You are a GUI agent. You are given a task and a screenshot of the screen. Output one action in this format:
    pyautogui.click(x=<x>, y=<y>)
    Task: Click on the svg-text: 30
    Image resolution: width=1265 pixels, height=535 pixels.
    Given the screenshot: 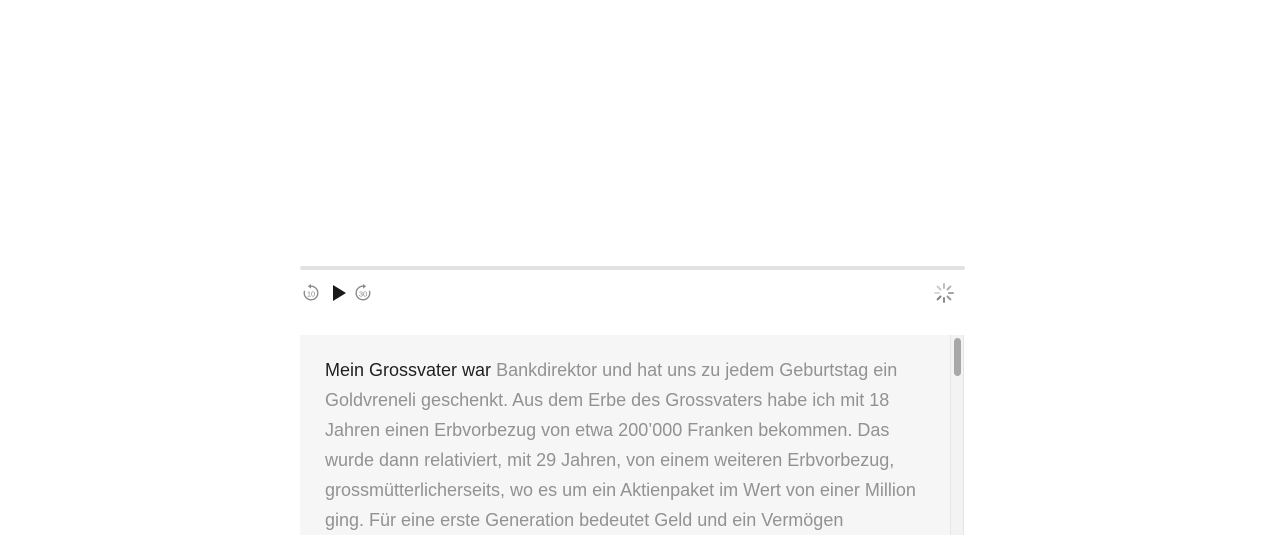 What is the action you would take?
    pyautogui.click(x=363, y=293)
    